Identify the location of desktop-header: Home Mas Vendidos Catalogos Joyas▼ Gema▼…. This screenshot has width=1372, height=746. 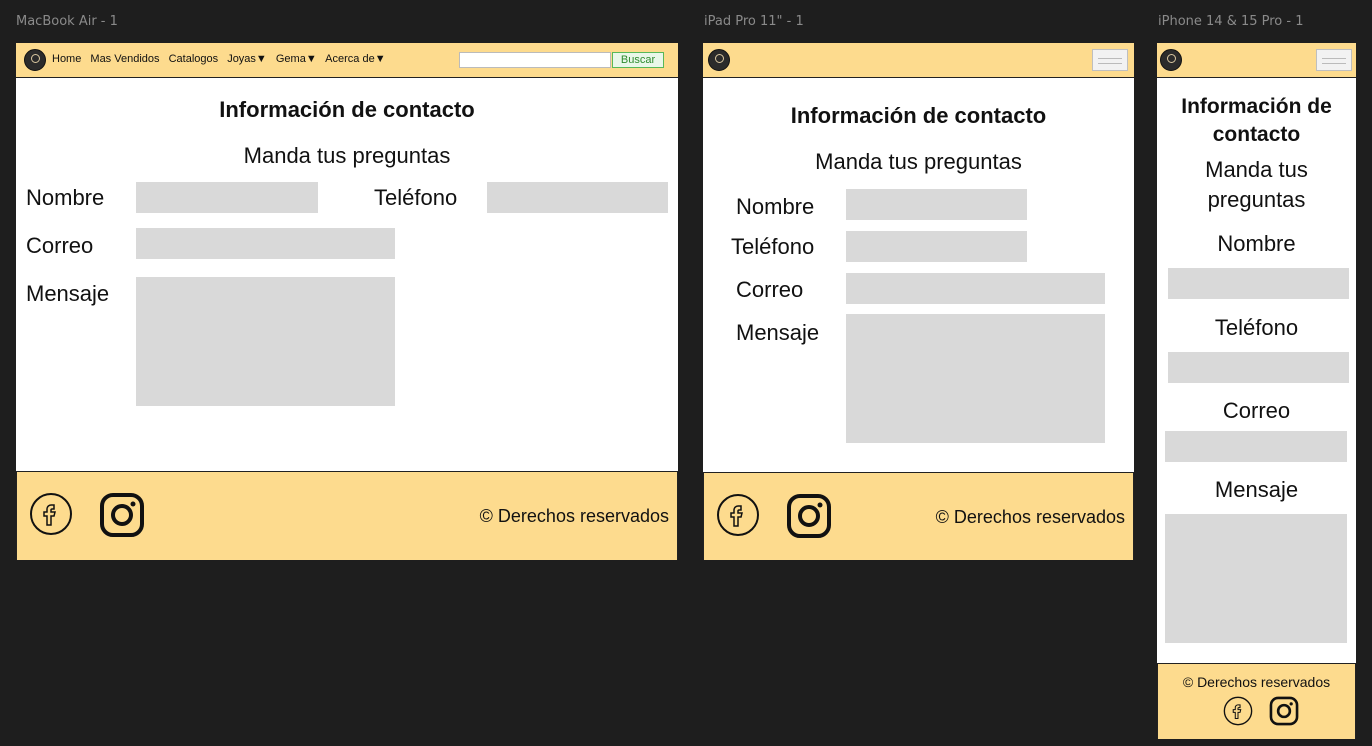
(347, 60).